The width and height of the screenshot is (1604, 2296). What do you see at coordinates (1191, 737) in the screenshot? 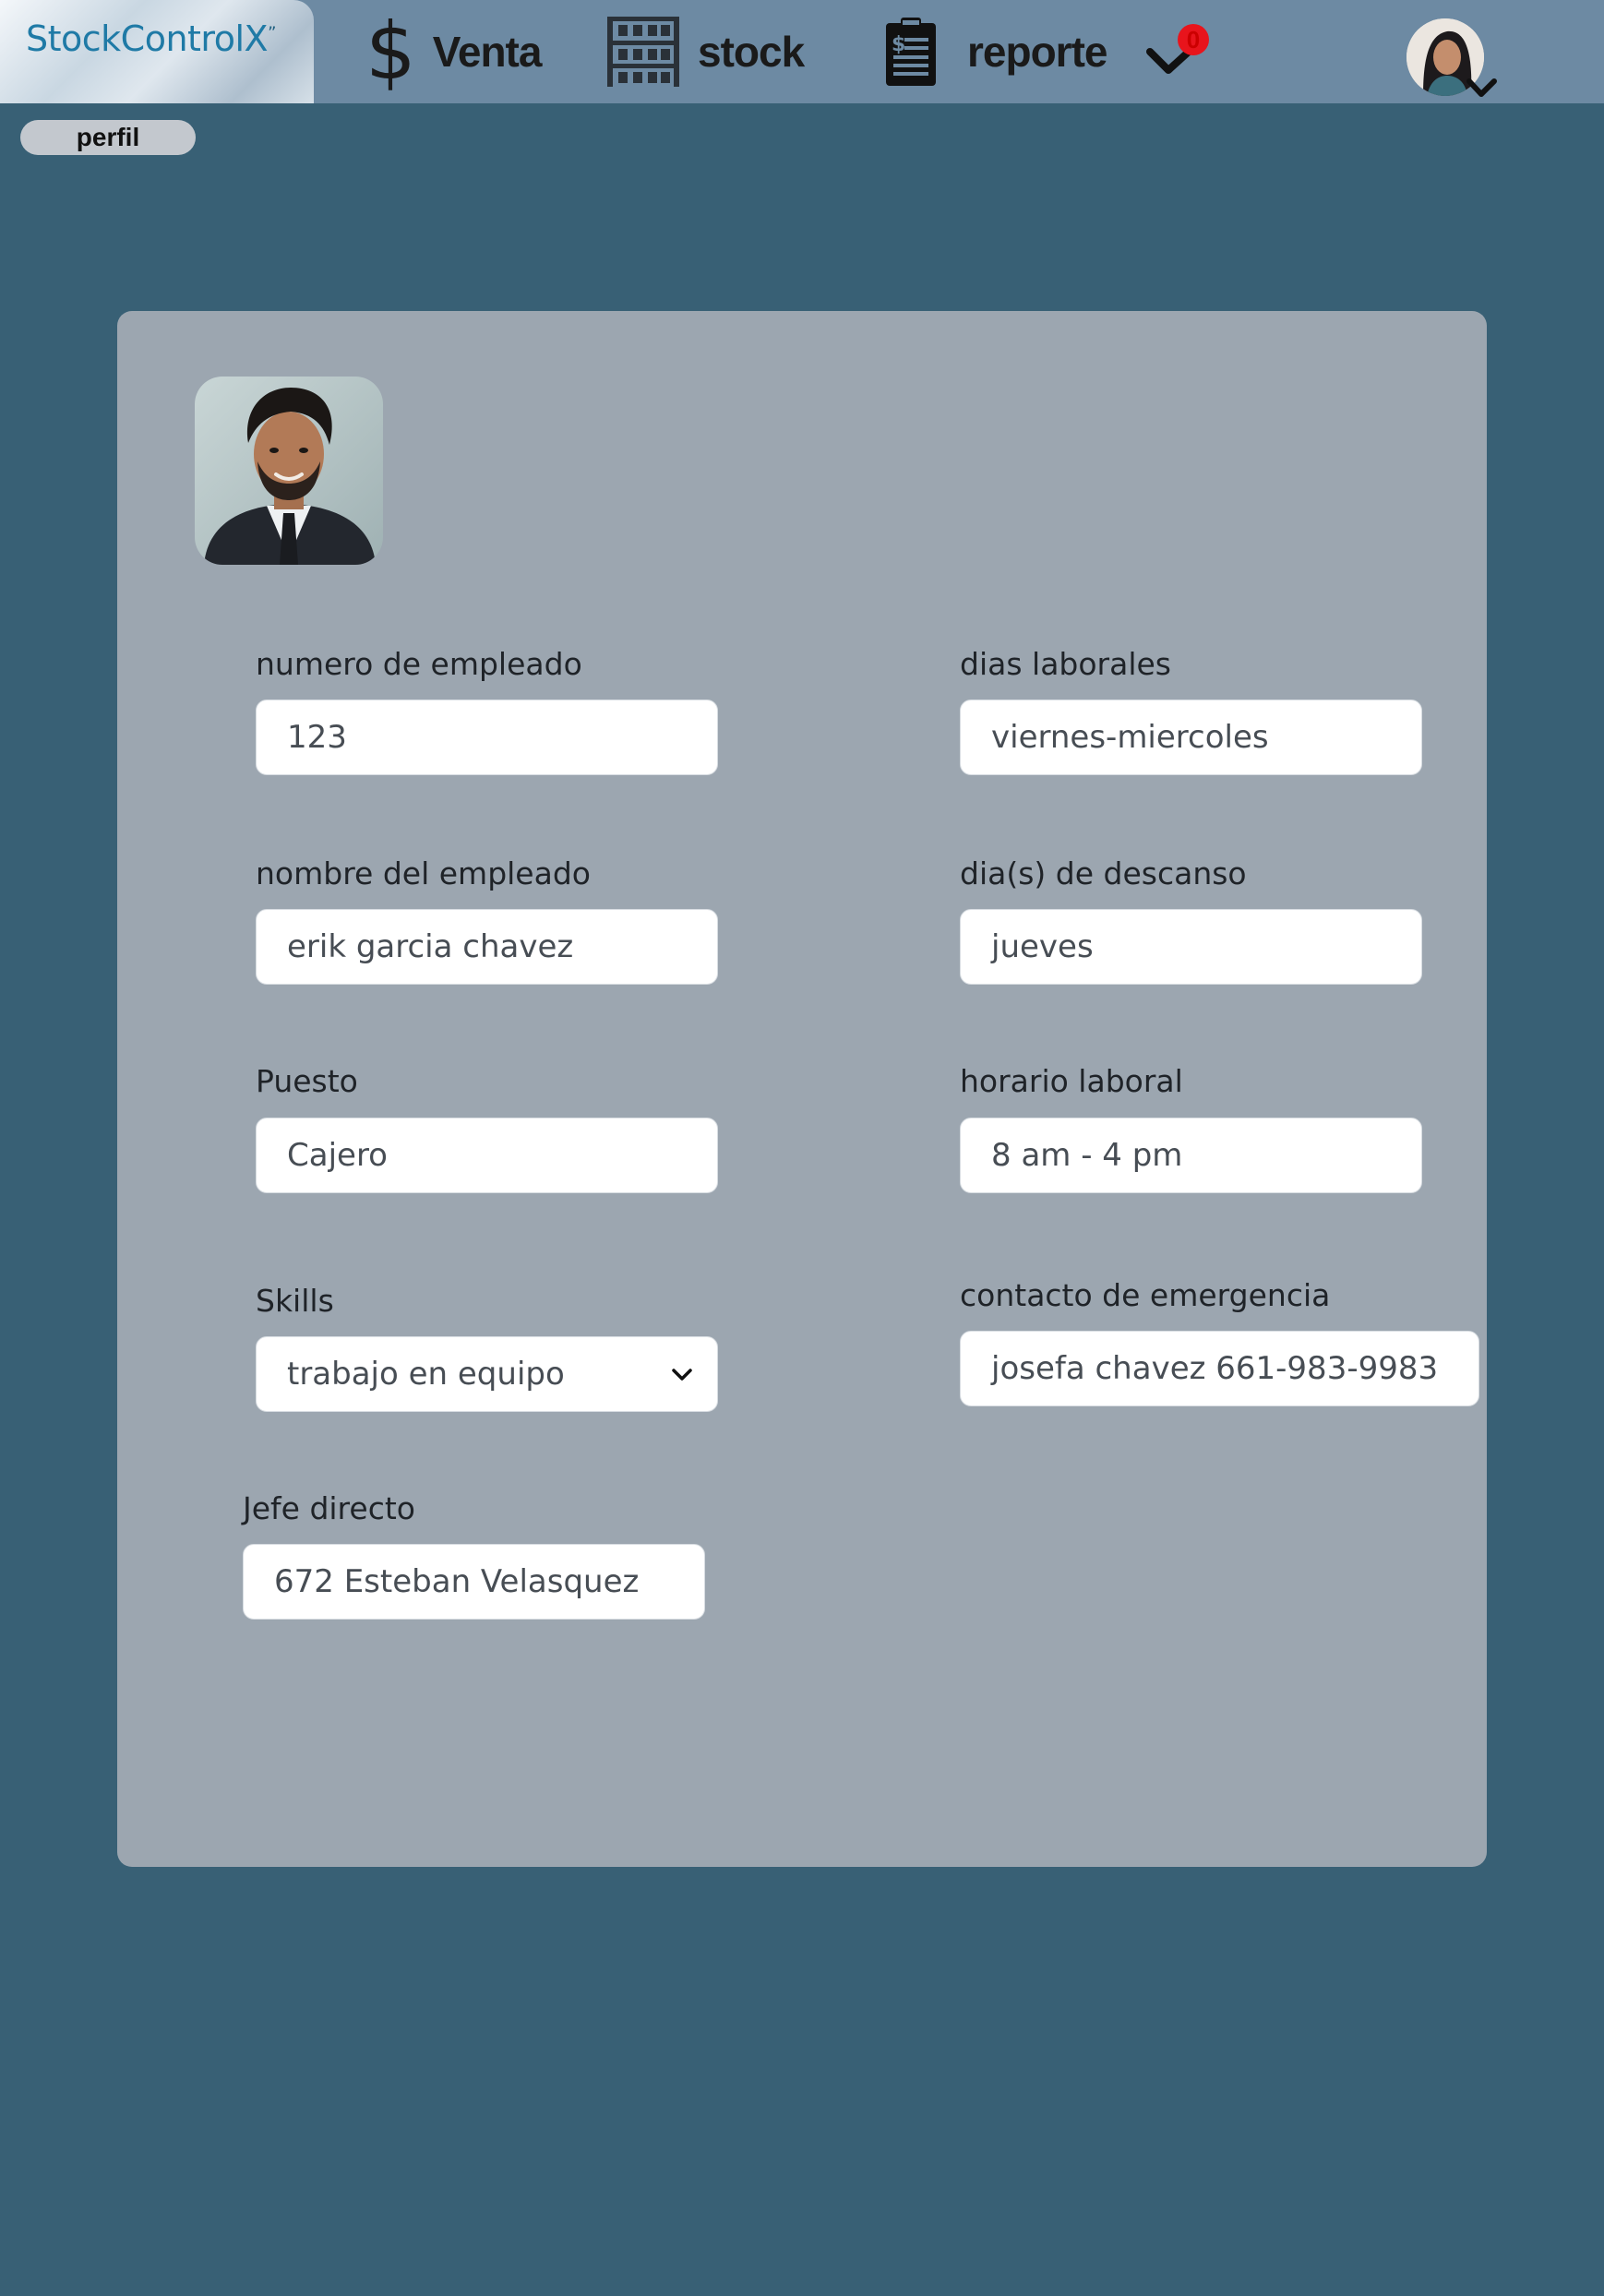
I see `dias-laborales-field: viernes-miercoles` at bounding box center [1191, 737].